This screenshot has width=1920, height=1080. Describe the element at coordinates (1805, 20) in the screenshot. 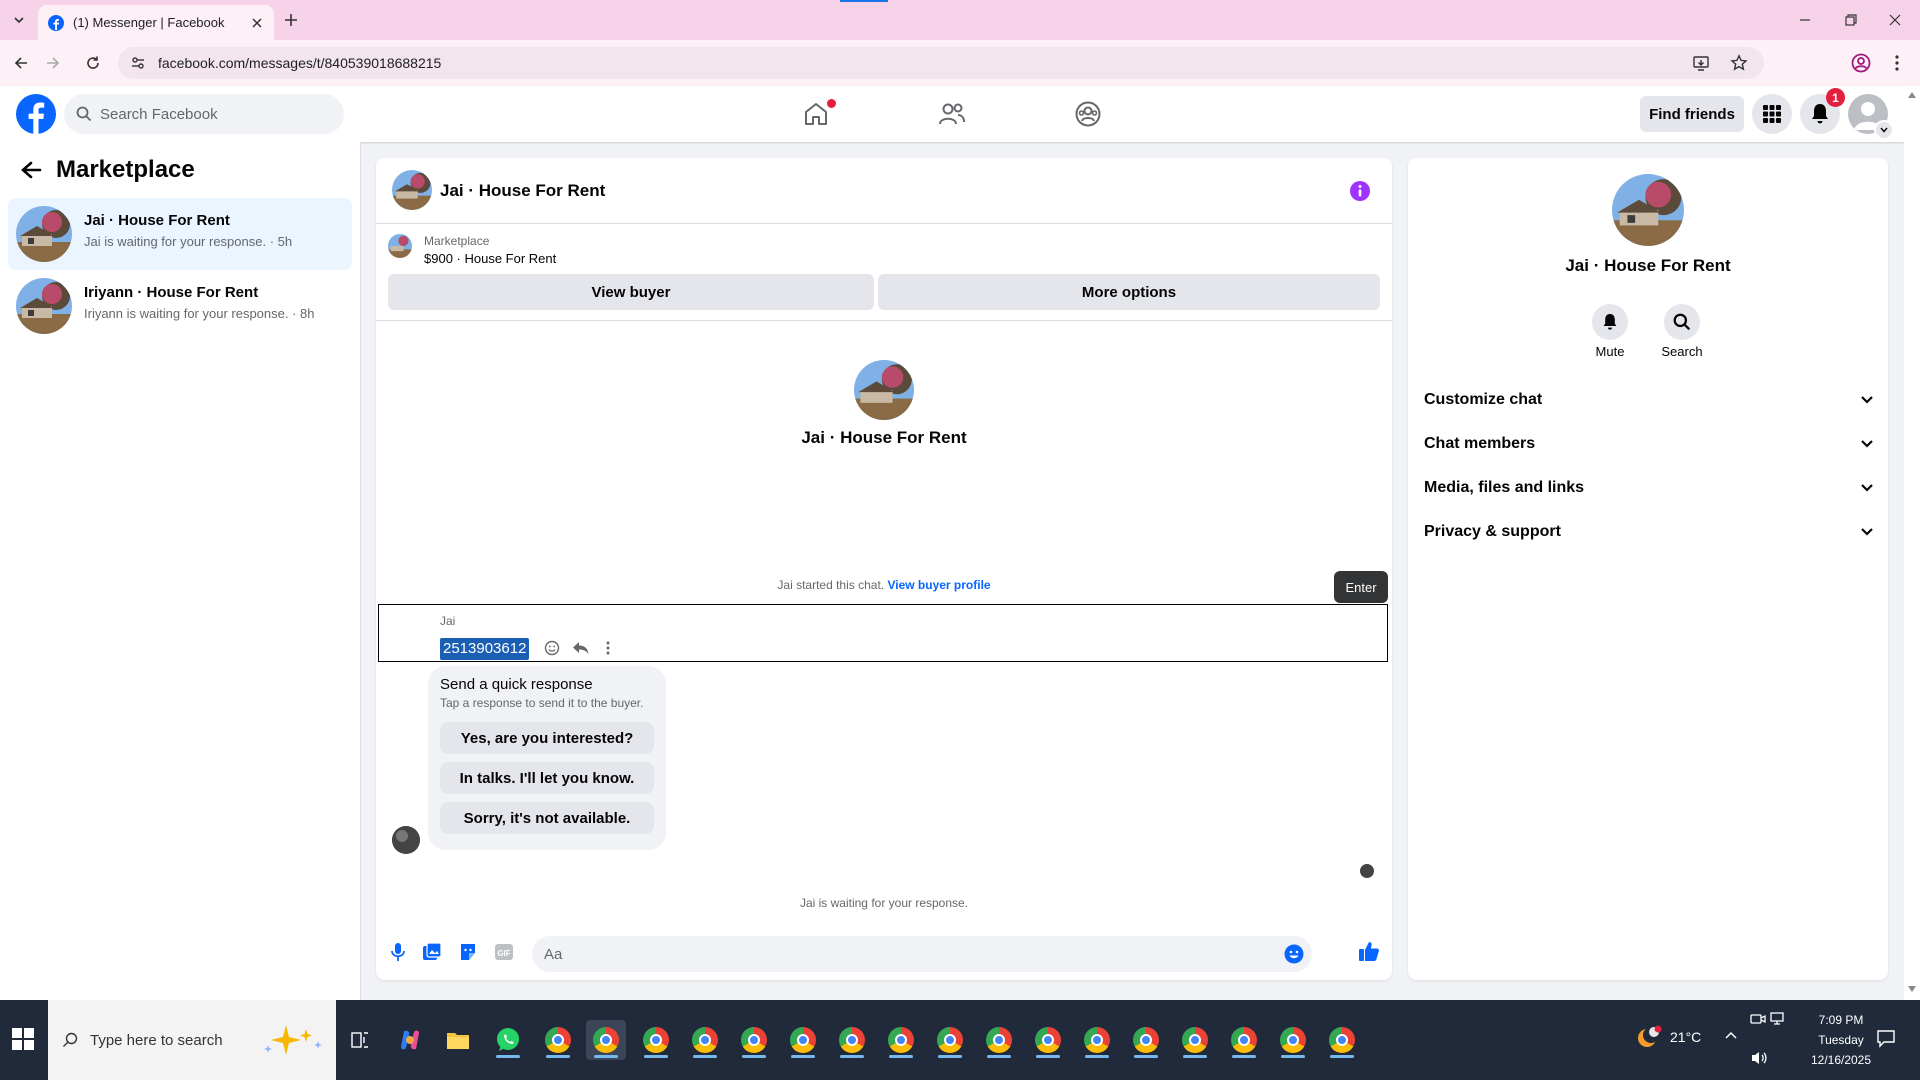

I see `minimize-button` at that location.